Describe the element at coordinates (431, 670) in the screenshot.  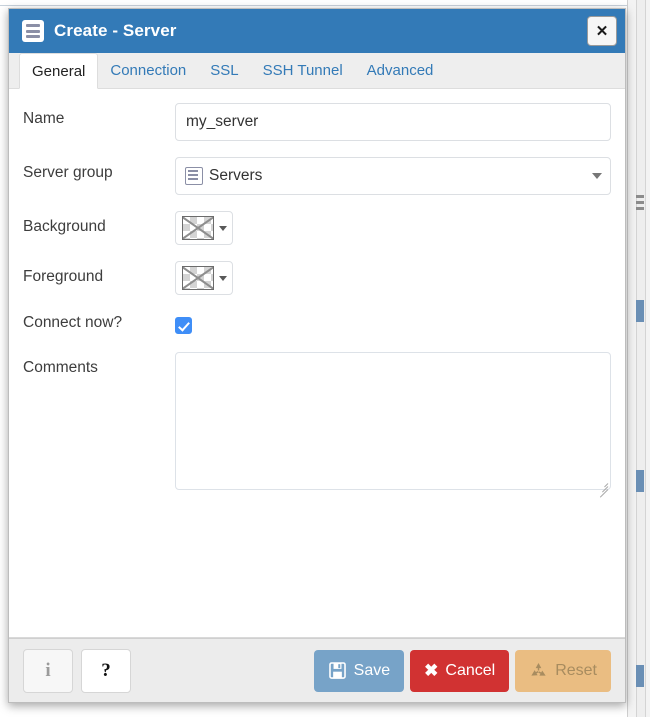
I see `close-x-icon: ✖` at that location.